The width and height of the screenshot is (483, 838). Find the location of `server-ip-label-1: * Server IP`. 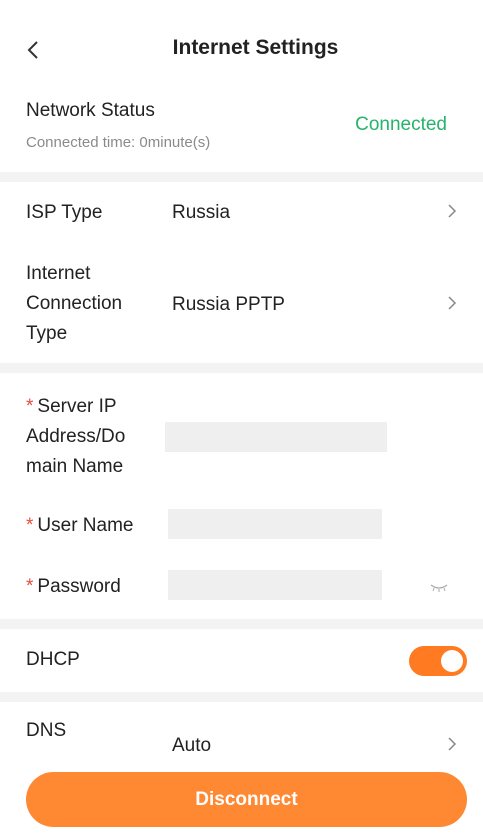

server-ip-label-1: * Server IP is located at coordinates (71, 406).